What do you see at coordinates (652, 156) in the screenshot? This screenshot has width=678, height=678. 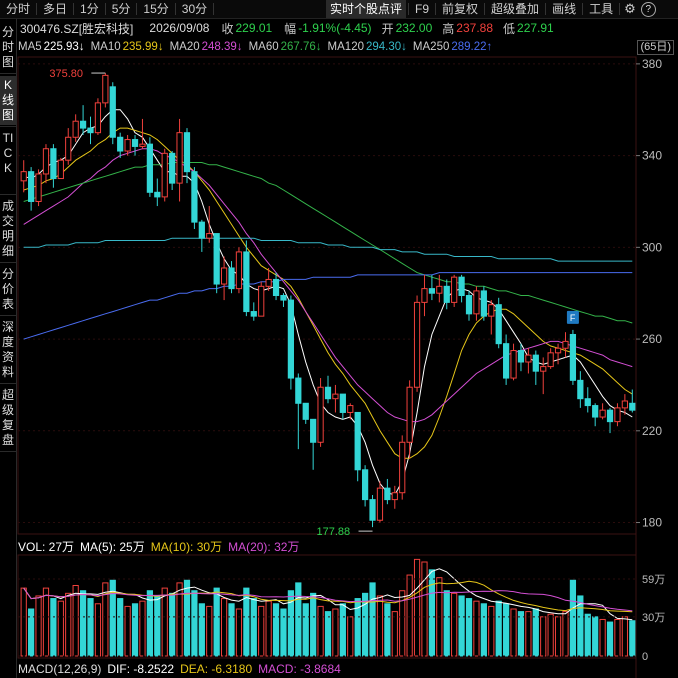 I see `price-tick-label: 340` at bounding box center [652, 156].